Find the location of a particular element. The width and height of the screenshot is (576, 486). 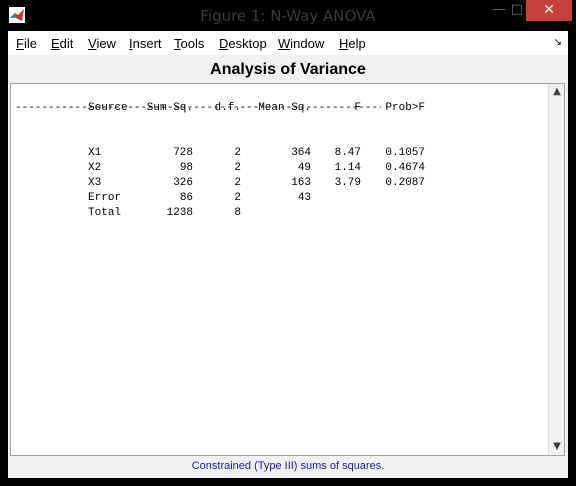

menu-insert-label: nsert is located at coordinates (147, 43).